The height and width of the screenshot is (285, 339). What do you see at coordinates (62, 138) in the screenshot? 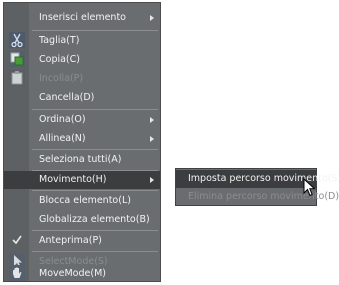
I see `menu-item-label: Allinea(N)` at bounding box center [62, 138].